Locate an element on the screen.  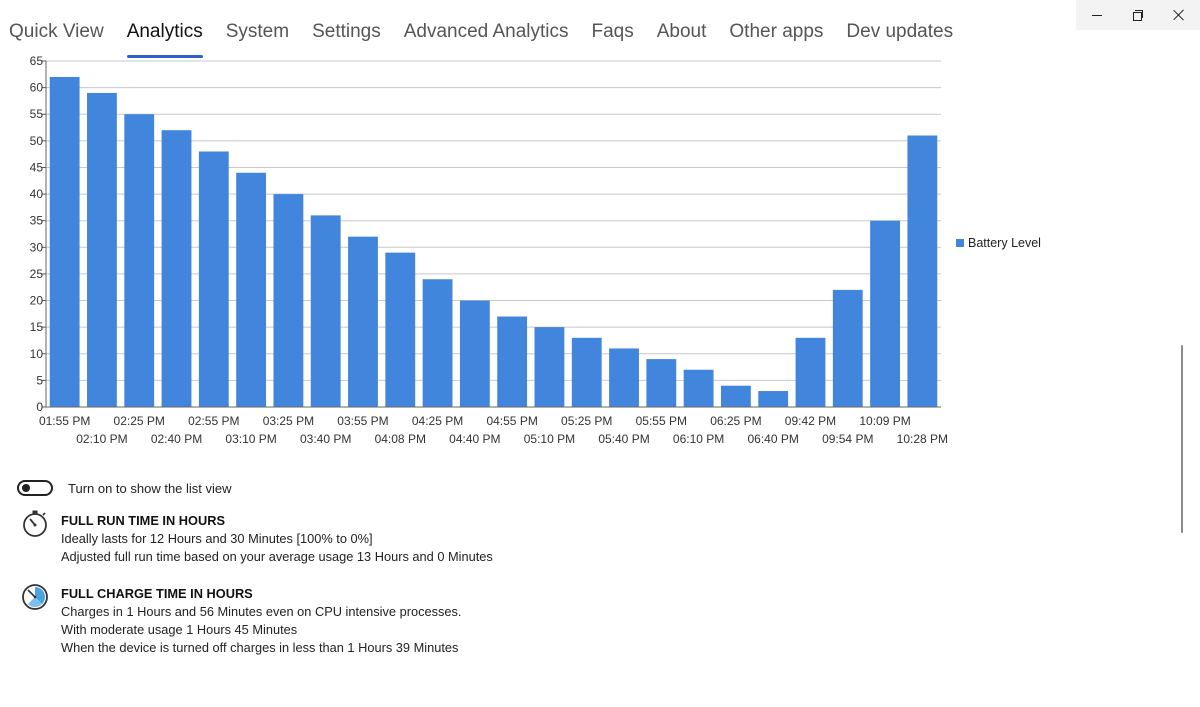
tab-system: System is located at coordinates (257, 36).